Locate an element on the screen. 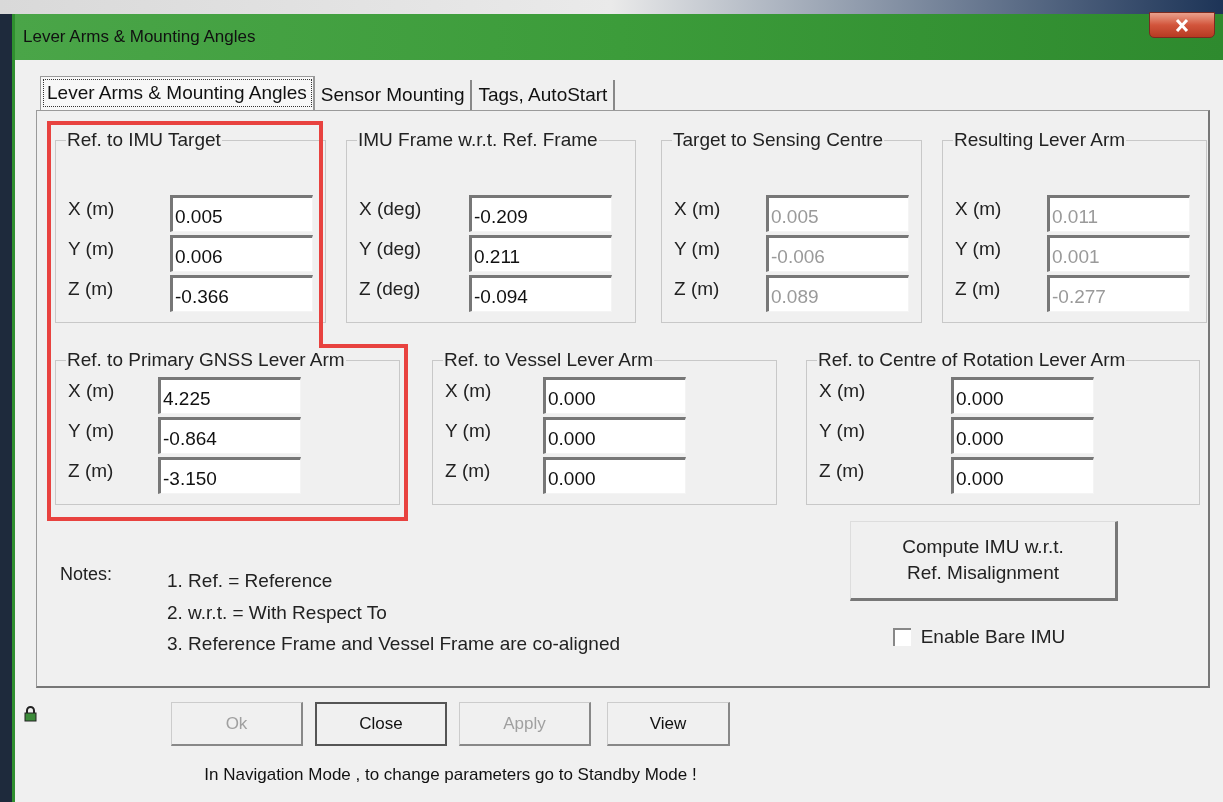 The width and height of the screenshot is (1223, 802). close-icon is located at coordinates (1182, 25).